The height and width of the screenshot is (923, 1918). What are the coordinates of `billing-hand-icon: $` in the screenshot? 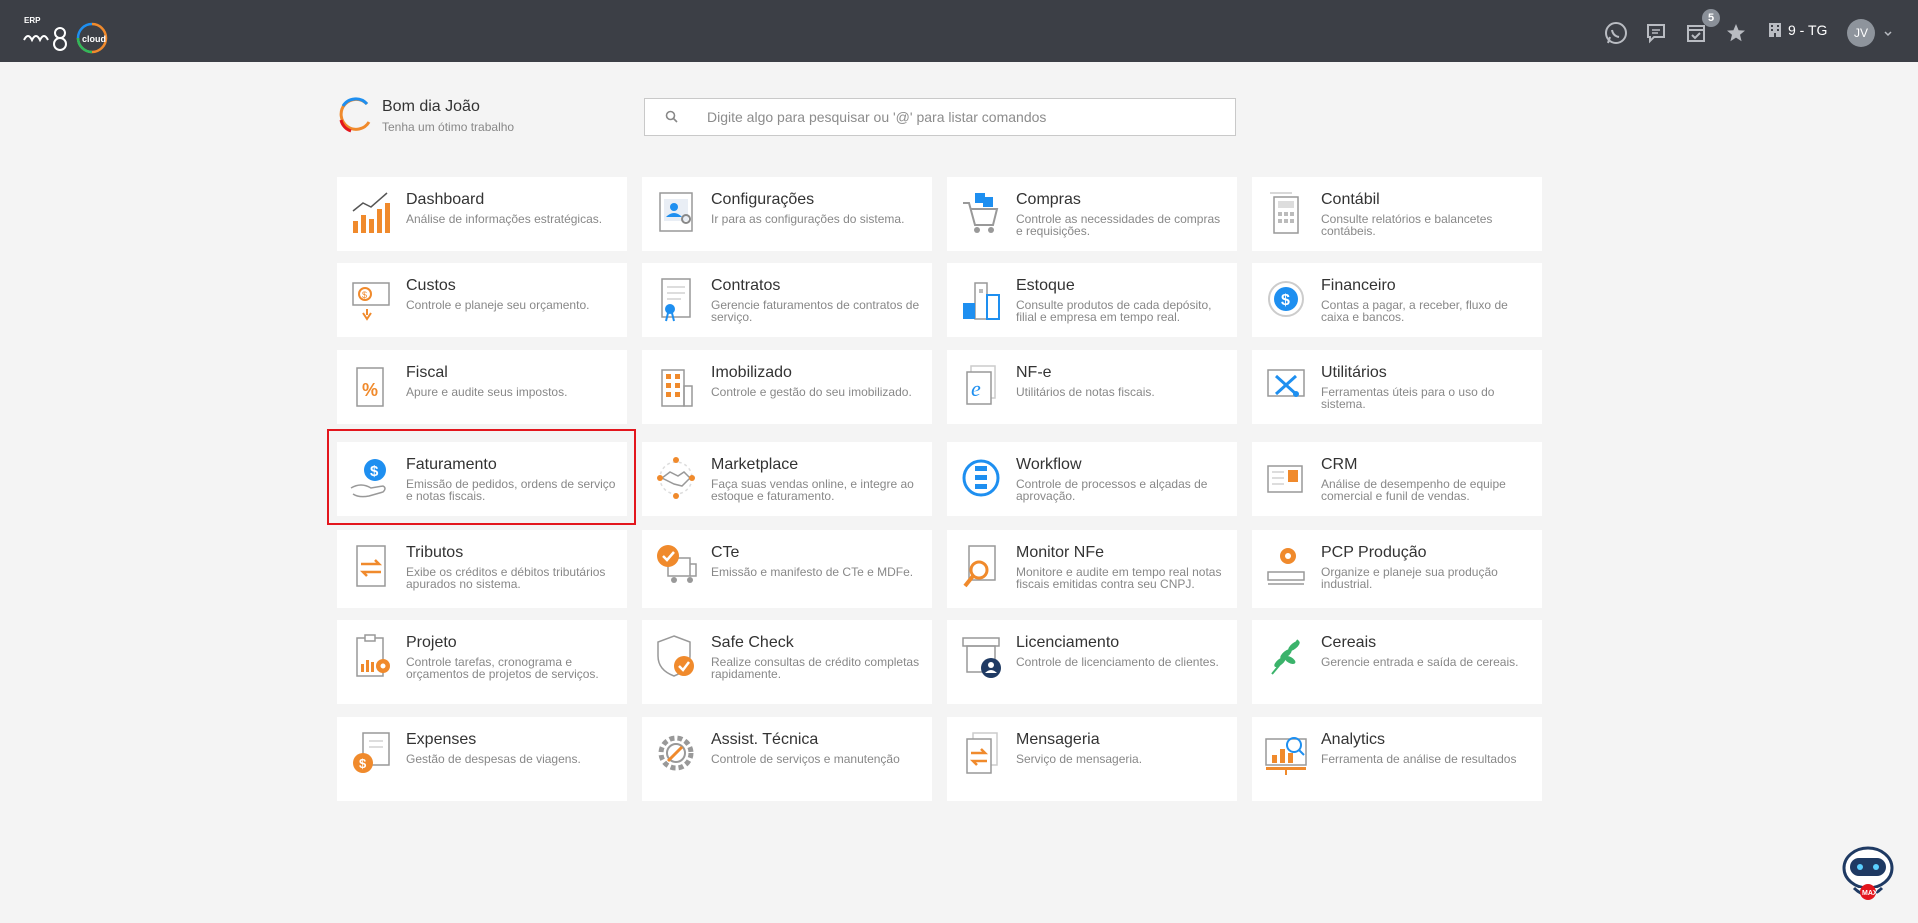 It's located at (371, 478).